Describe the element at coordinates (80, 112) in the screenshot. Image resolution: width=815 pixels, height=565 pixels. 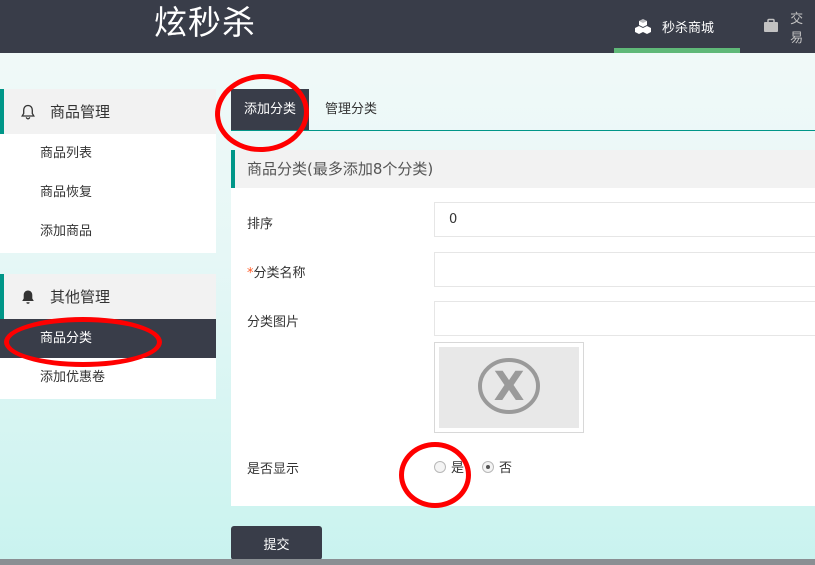
I see `sidebar-group-title: 商品管理` at that location.